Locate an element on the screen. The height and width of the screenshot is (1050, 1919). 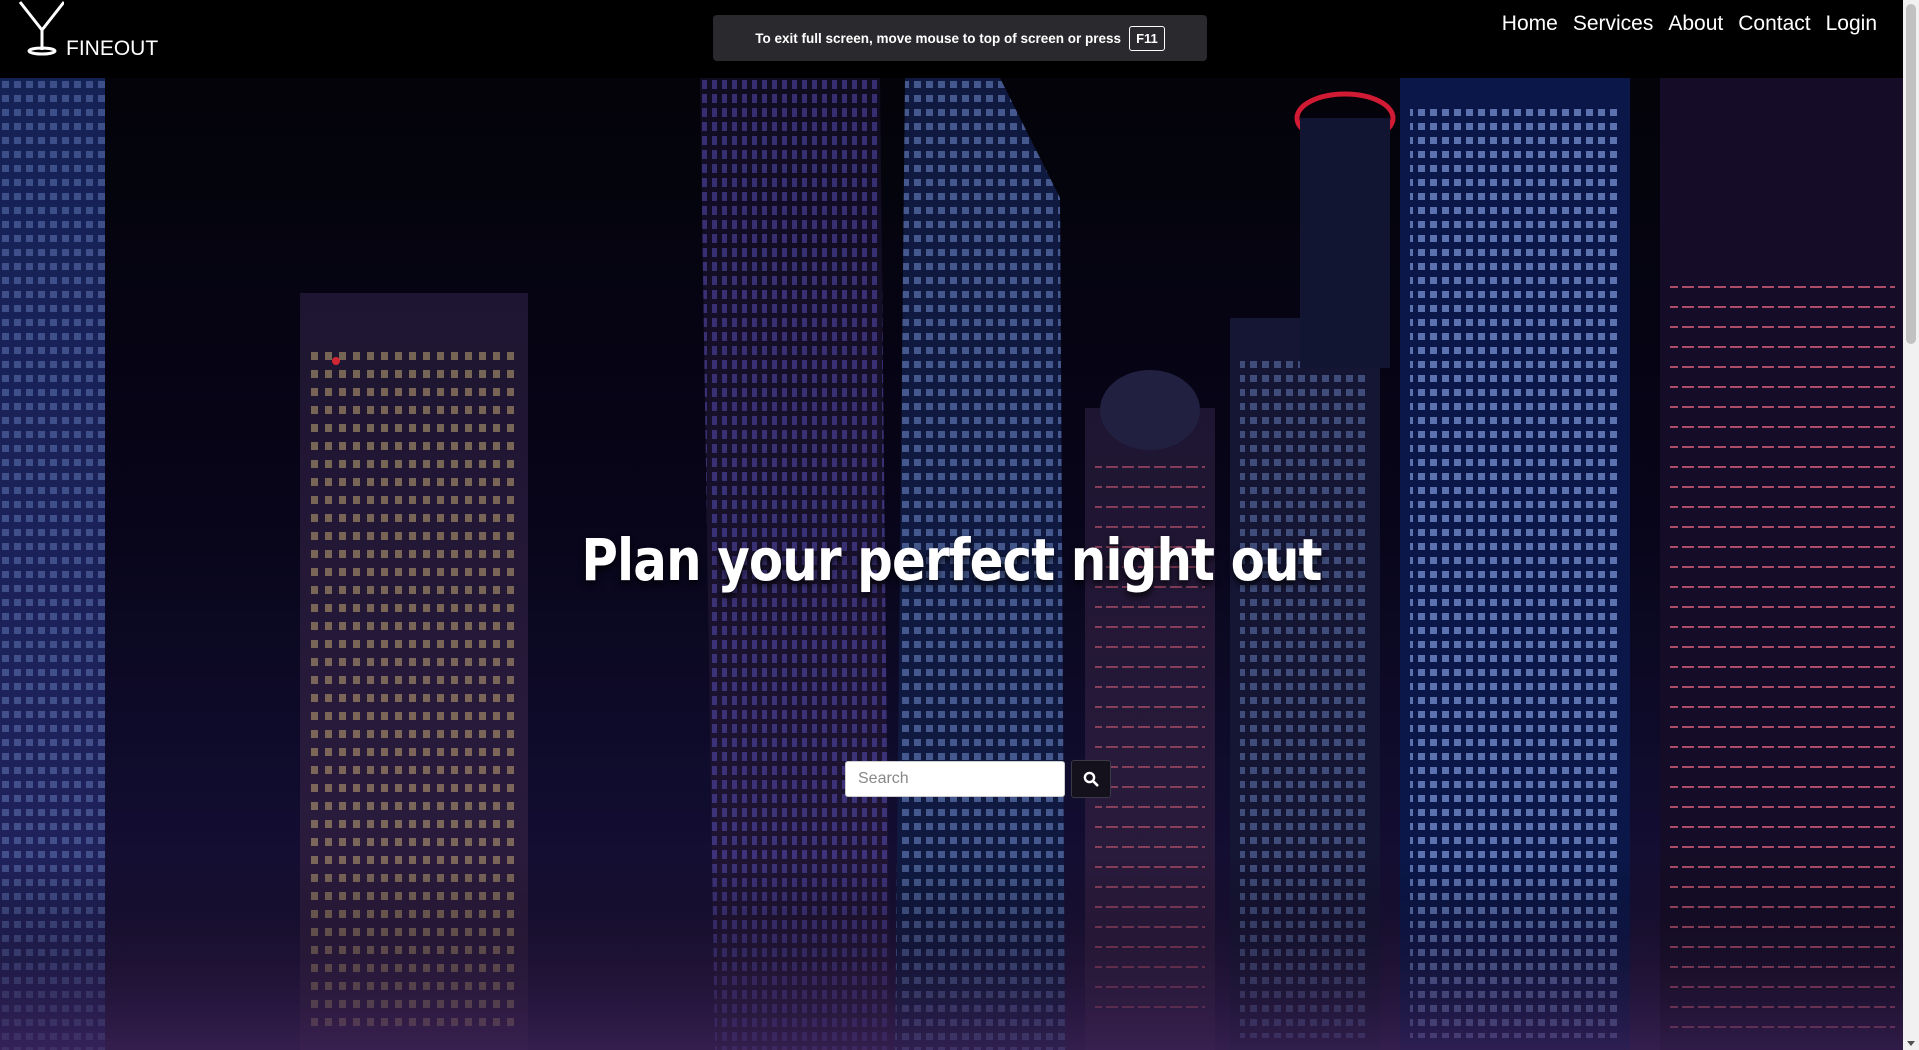
nav-menu: Home Services About Contact Login is located at coordinates (1689, 24).